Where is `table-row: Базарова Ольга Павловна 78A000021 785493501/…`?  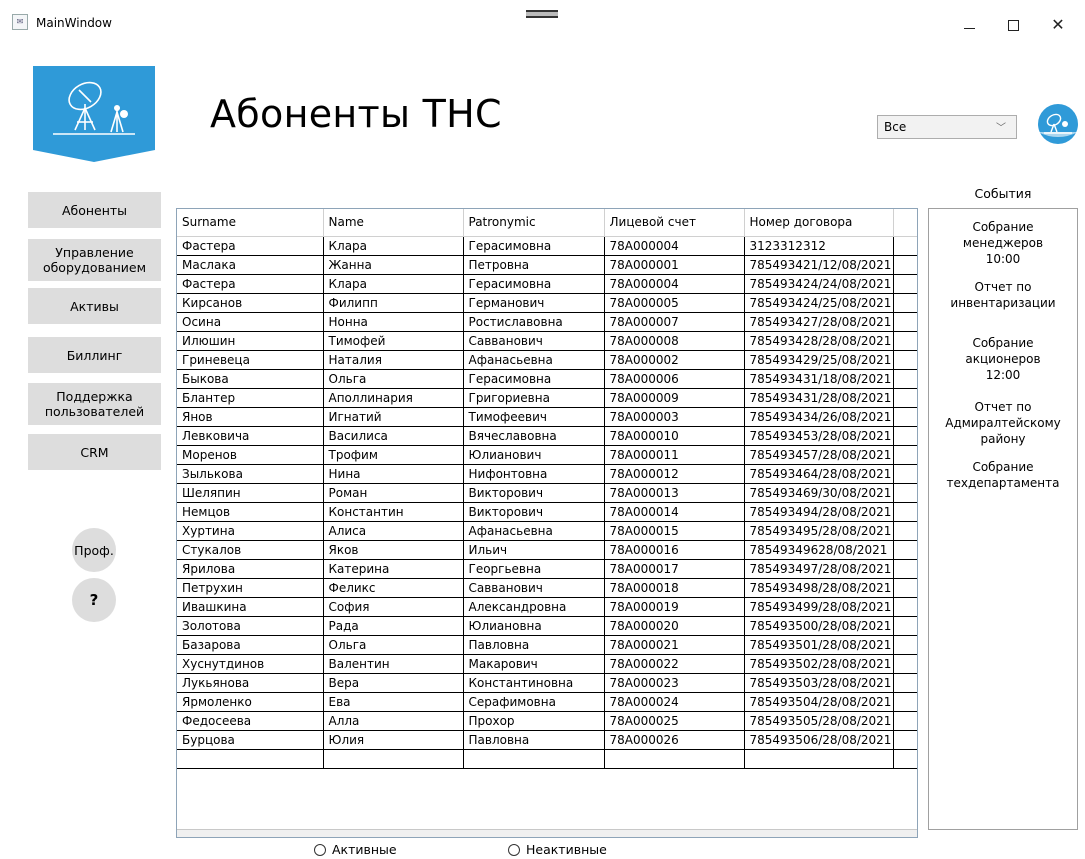
table-row: Базарова Ольга Павловна 78A000021 785493501/… is located at coordinates (547, 645).